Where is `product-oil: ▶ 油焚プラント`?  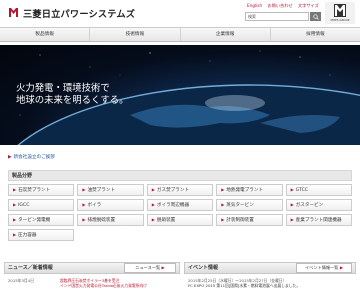
product-oil: ▶ 油焚プラント is located at coordinates (110, 190).